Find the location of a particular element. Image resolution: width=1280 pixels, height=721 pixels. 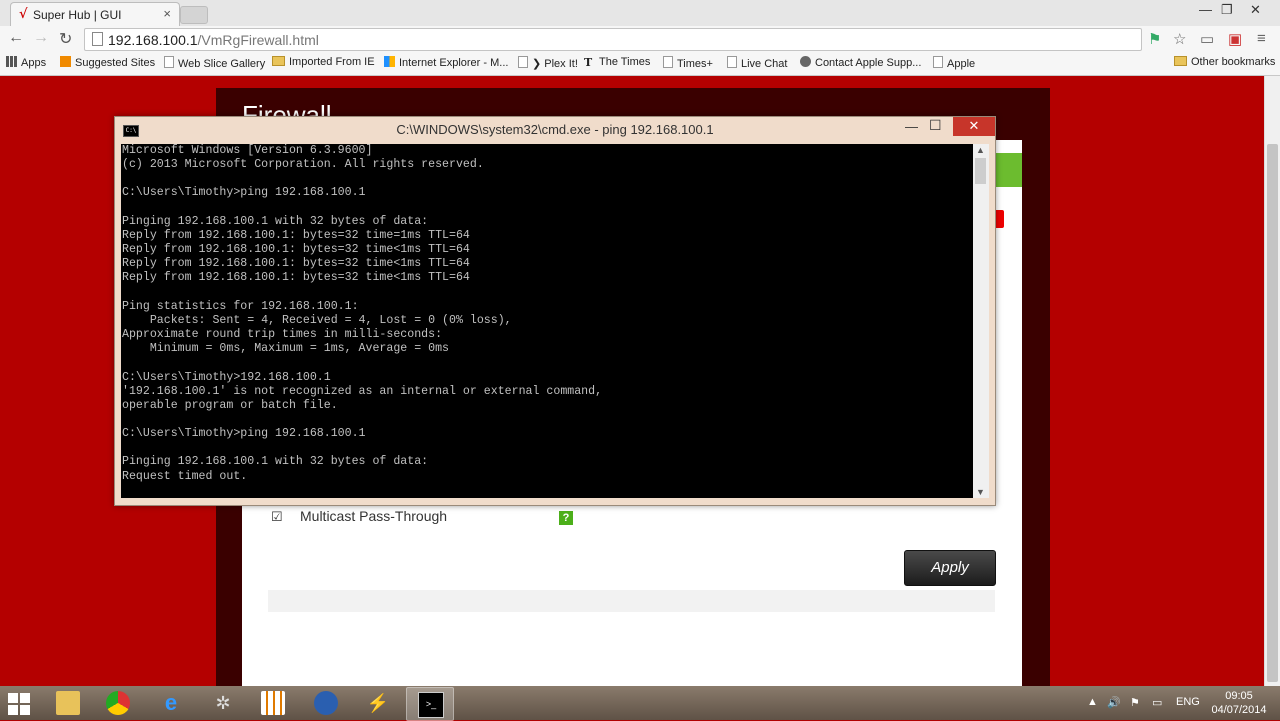

multicast-checkbox: ☑ is located at coordinates (277, 517).